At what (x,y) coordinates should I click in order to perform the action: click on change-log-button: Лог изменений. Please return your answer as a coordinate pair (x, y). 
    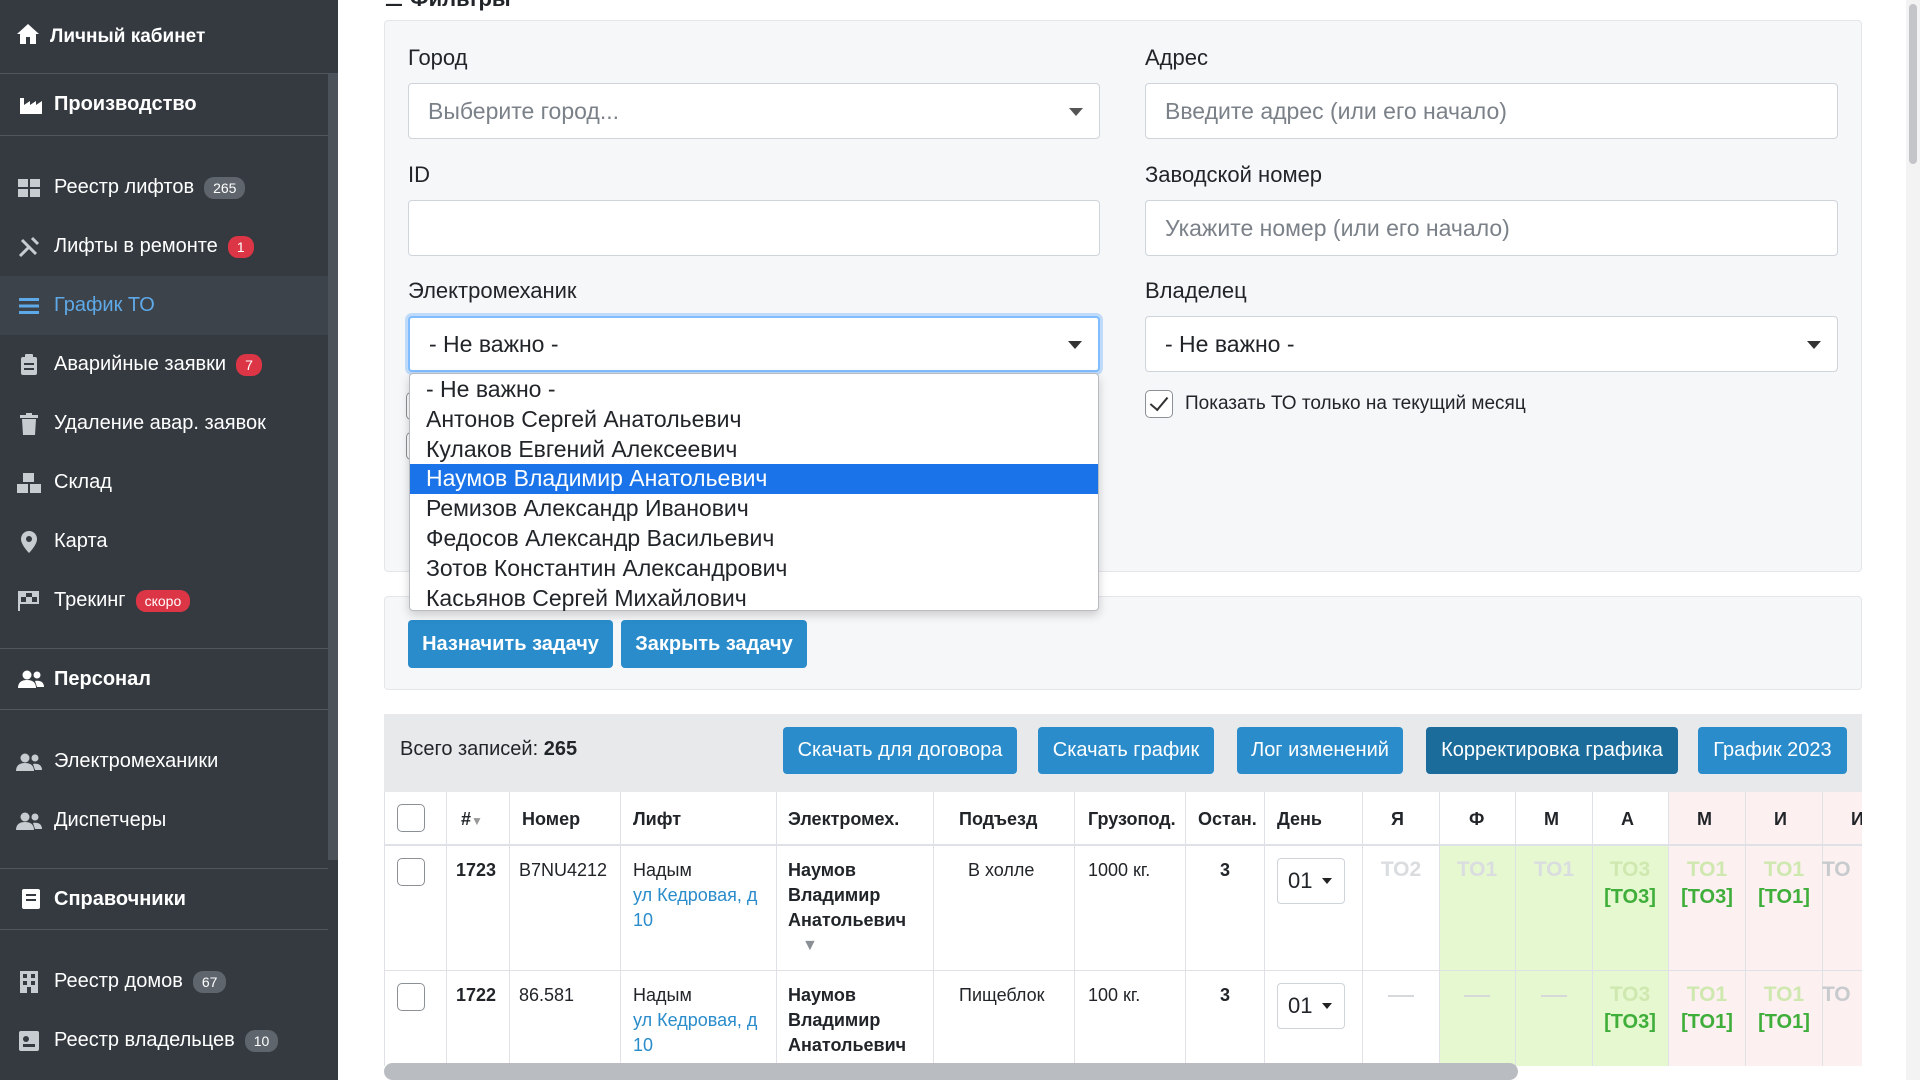
    Looking at the image, I should click on (1320, 750).